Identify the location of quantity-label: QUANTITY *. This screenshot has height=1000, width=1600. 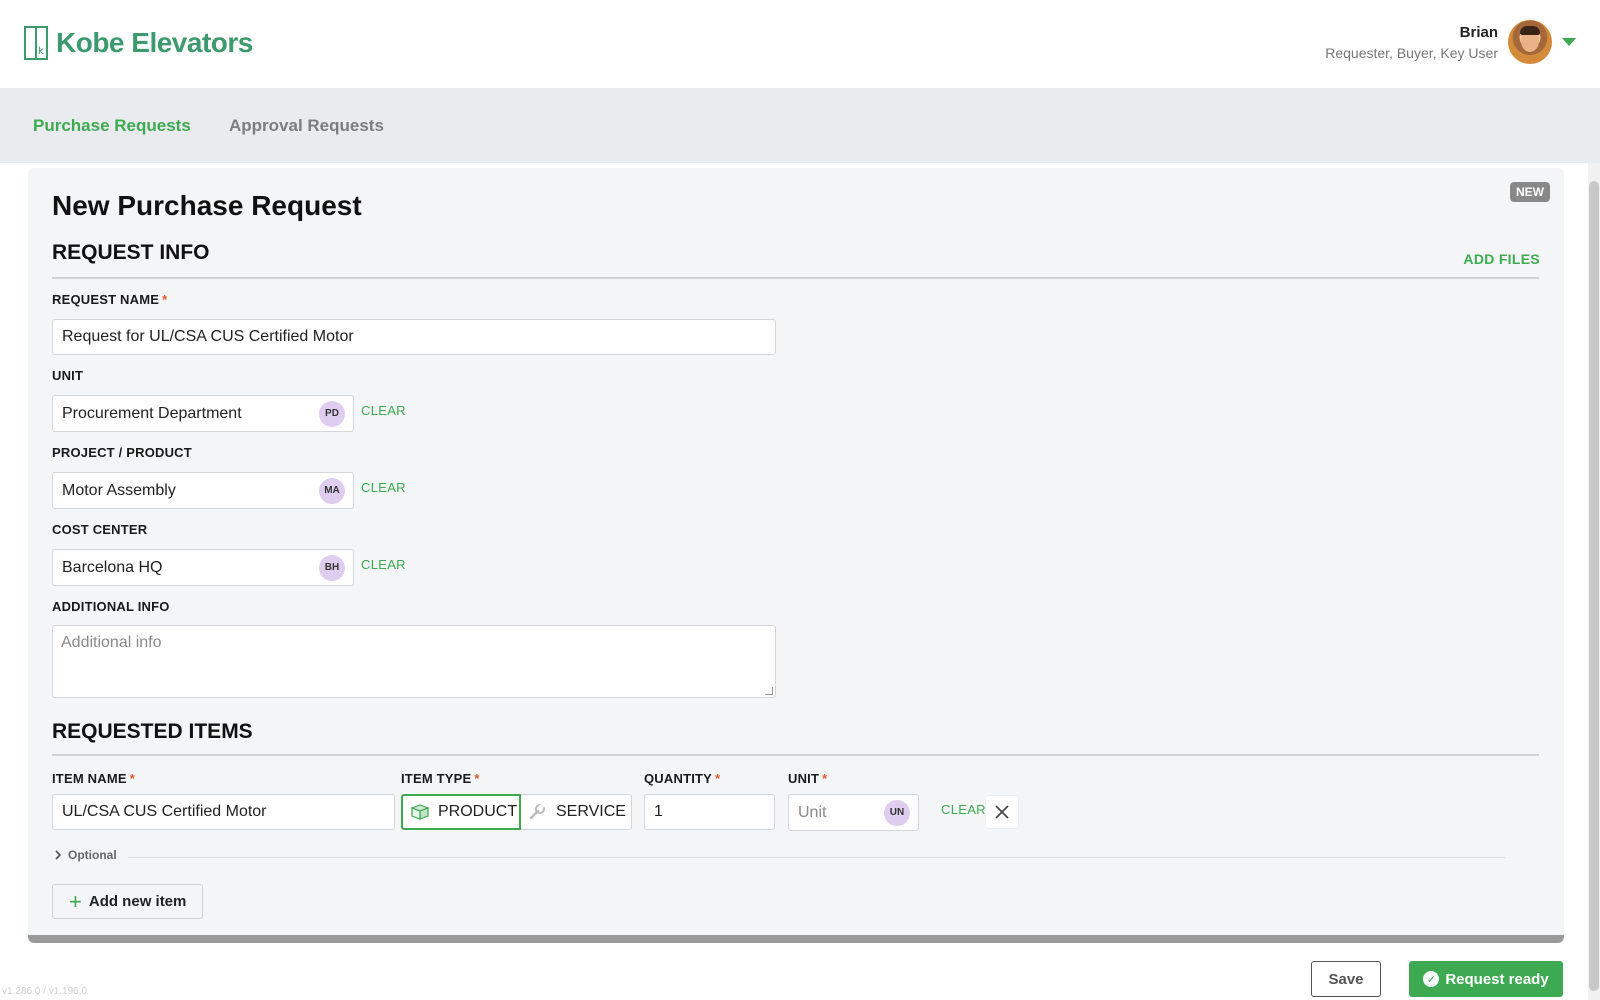
(682, 778).